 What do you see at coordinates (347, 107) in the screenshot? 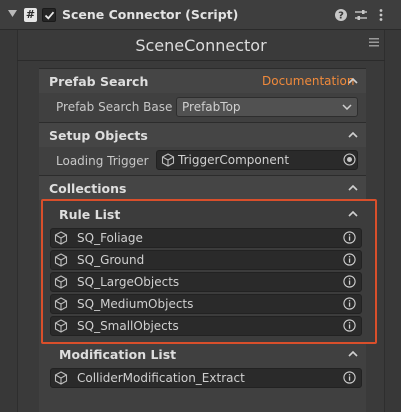
I see `chevron-down-icon` at bounding box center [347, 107].